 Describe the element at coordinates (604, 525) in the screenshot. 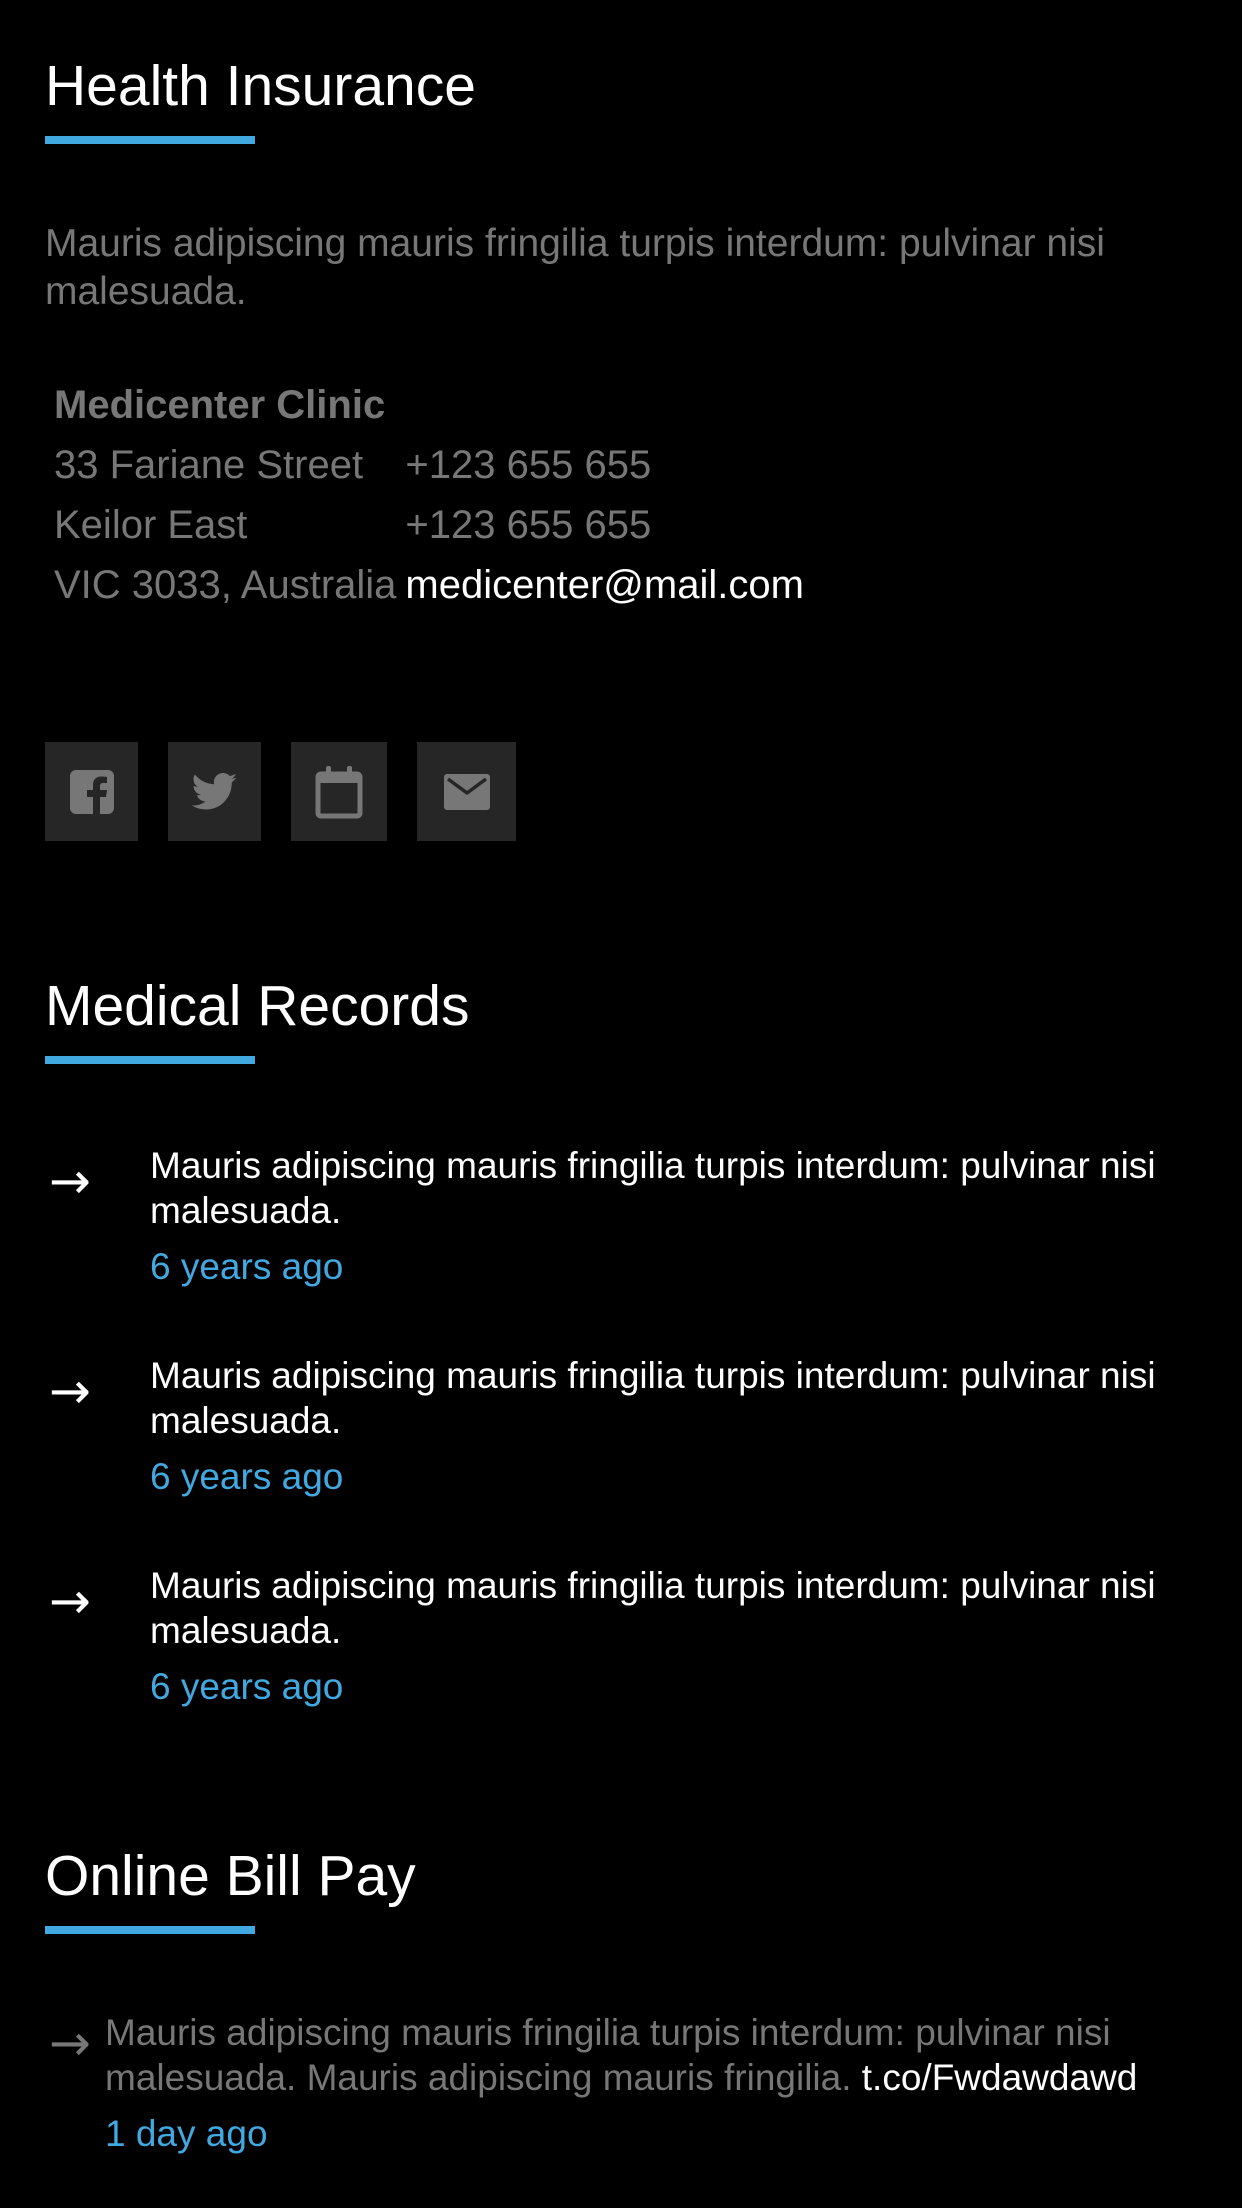

I see `clinic-phone-2: +123 655 655` at that location.